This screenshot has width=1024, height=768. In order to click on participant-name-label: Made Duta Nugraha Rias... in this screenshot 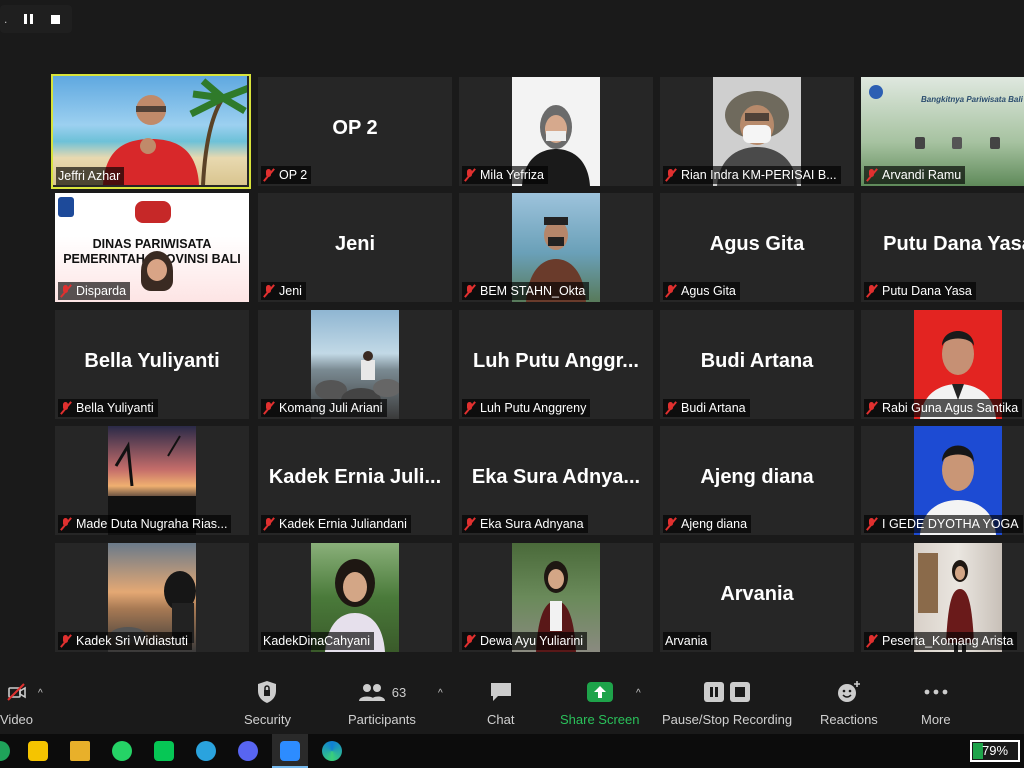, I will do `click(145, 524)`.